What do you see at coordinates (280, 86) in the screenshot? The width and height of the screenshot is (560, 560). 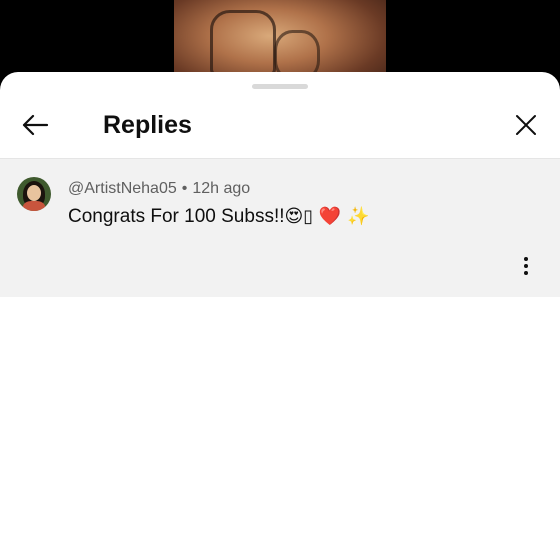 I see `drag-handle` at bounding box center [280, 86].